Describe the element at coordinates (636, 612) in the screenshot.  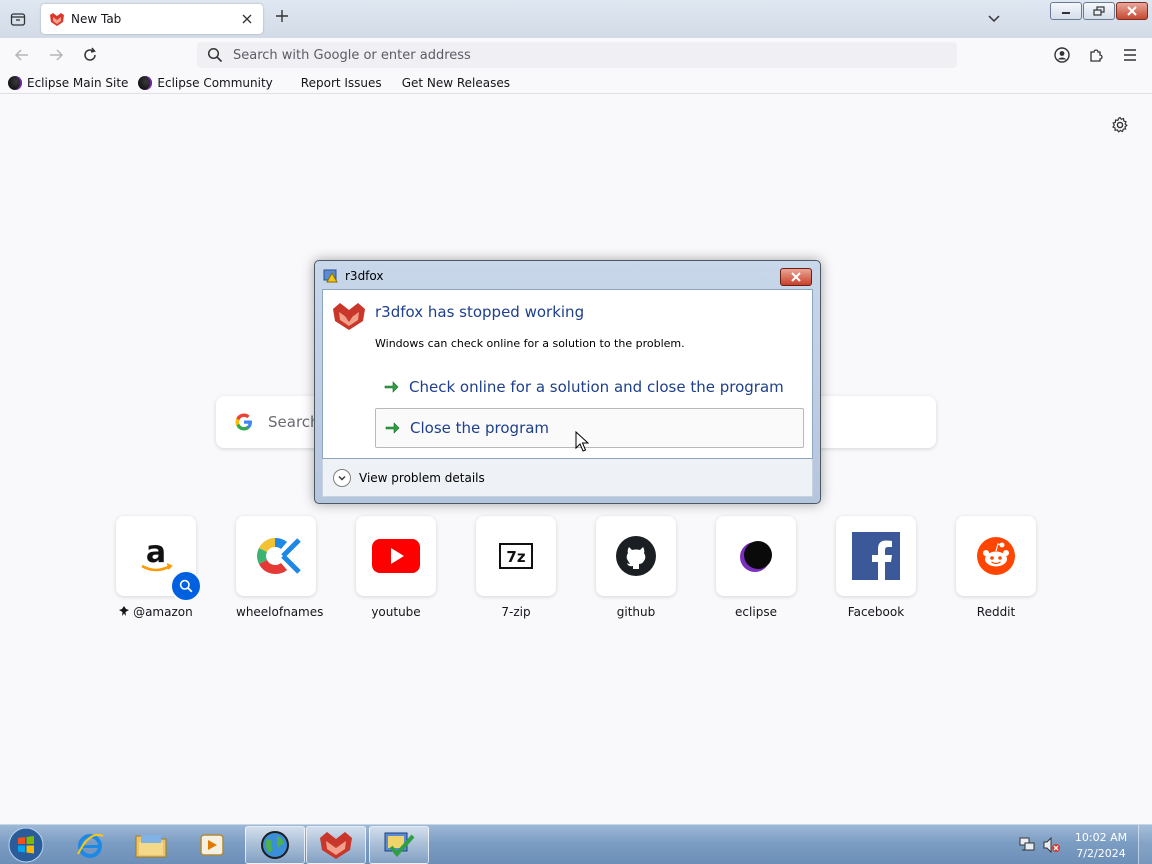
I see `top-site-label: github` at that location.